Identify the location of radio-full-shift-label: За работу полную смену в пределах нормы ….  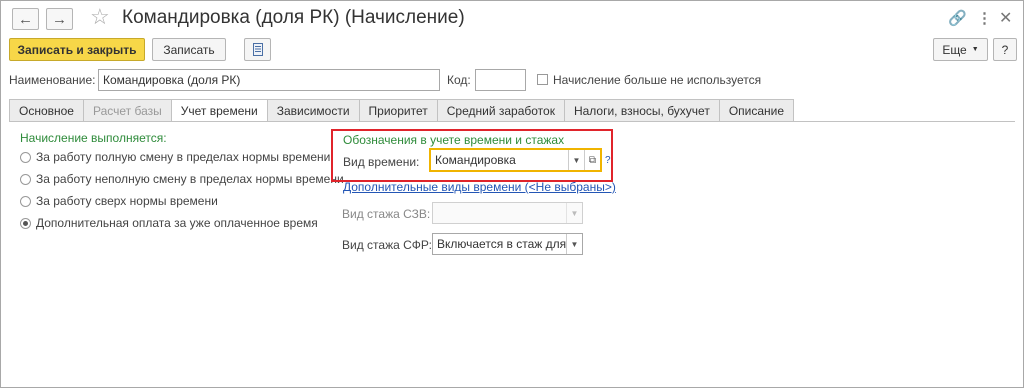
(183, 157).